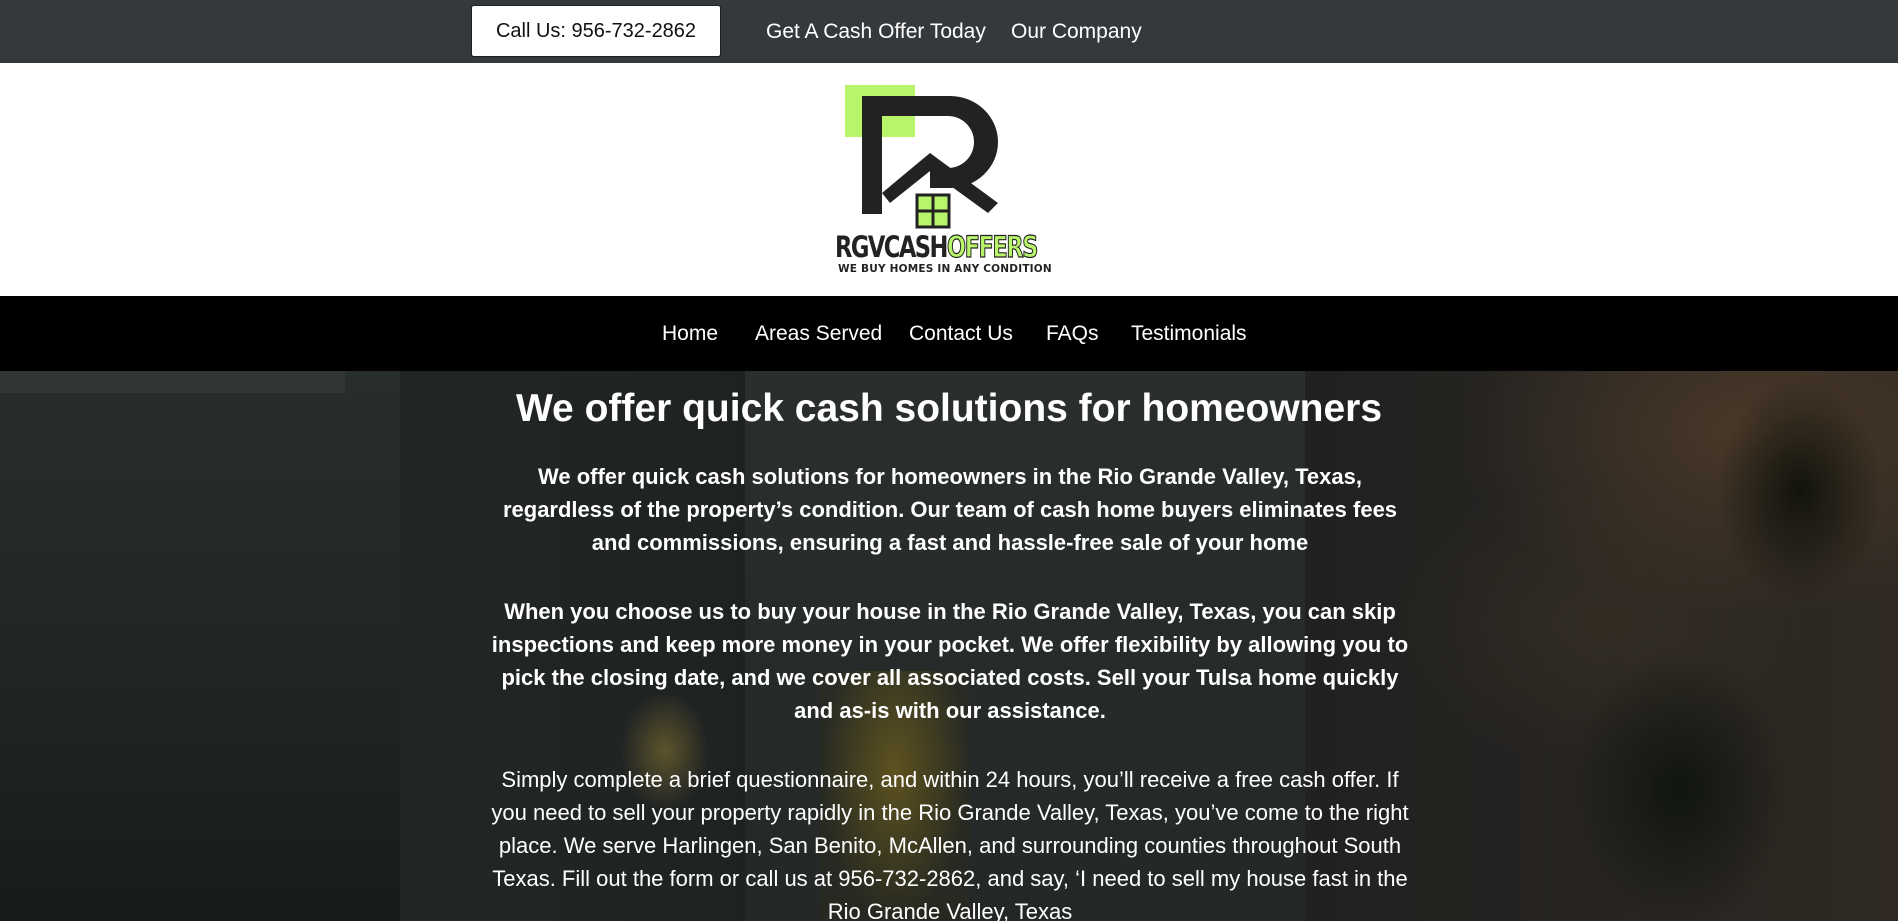 Image resolution: width=1898 pixels, height=921 pixels. I want to click on nav-areas-served: Areas Served, so click(818, 333).